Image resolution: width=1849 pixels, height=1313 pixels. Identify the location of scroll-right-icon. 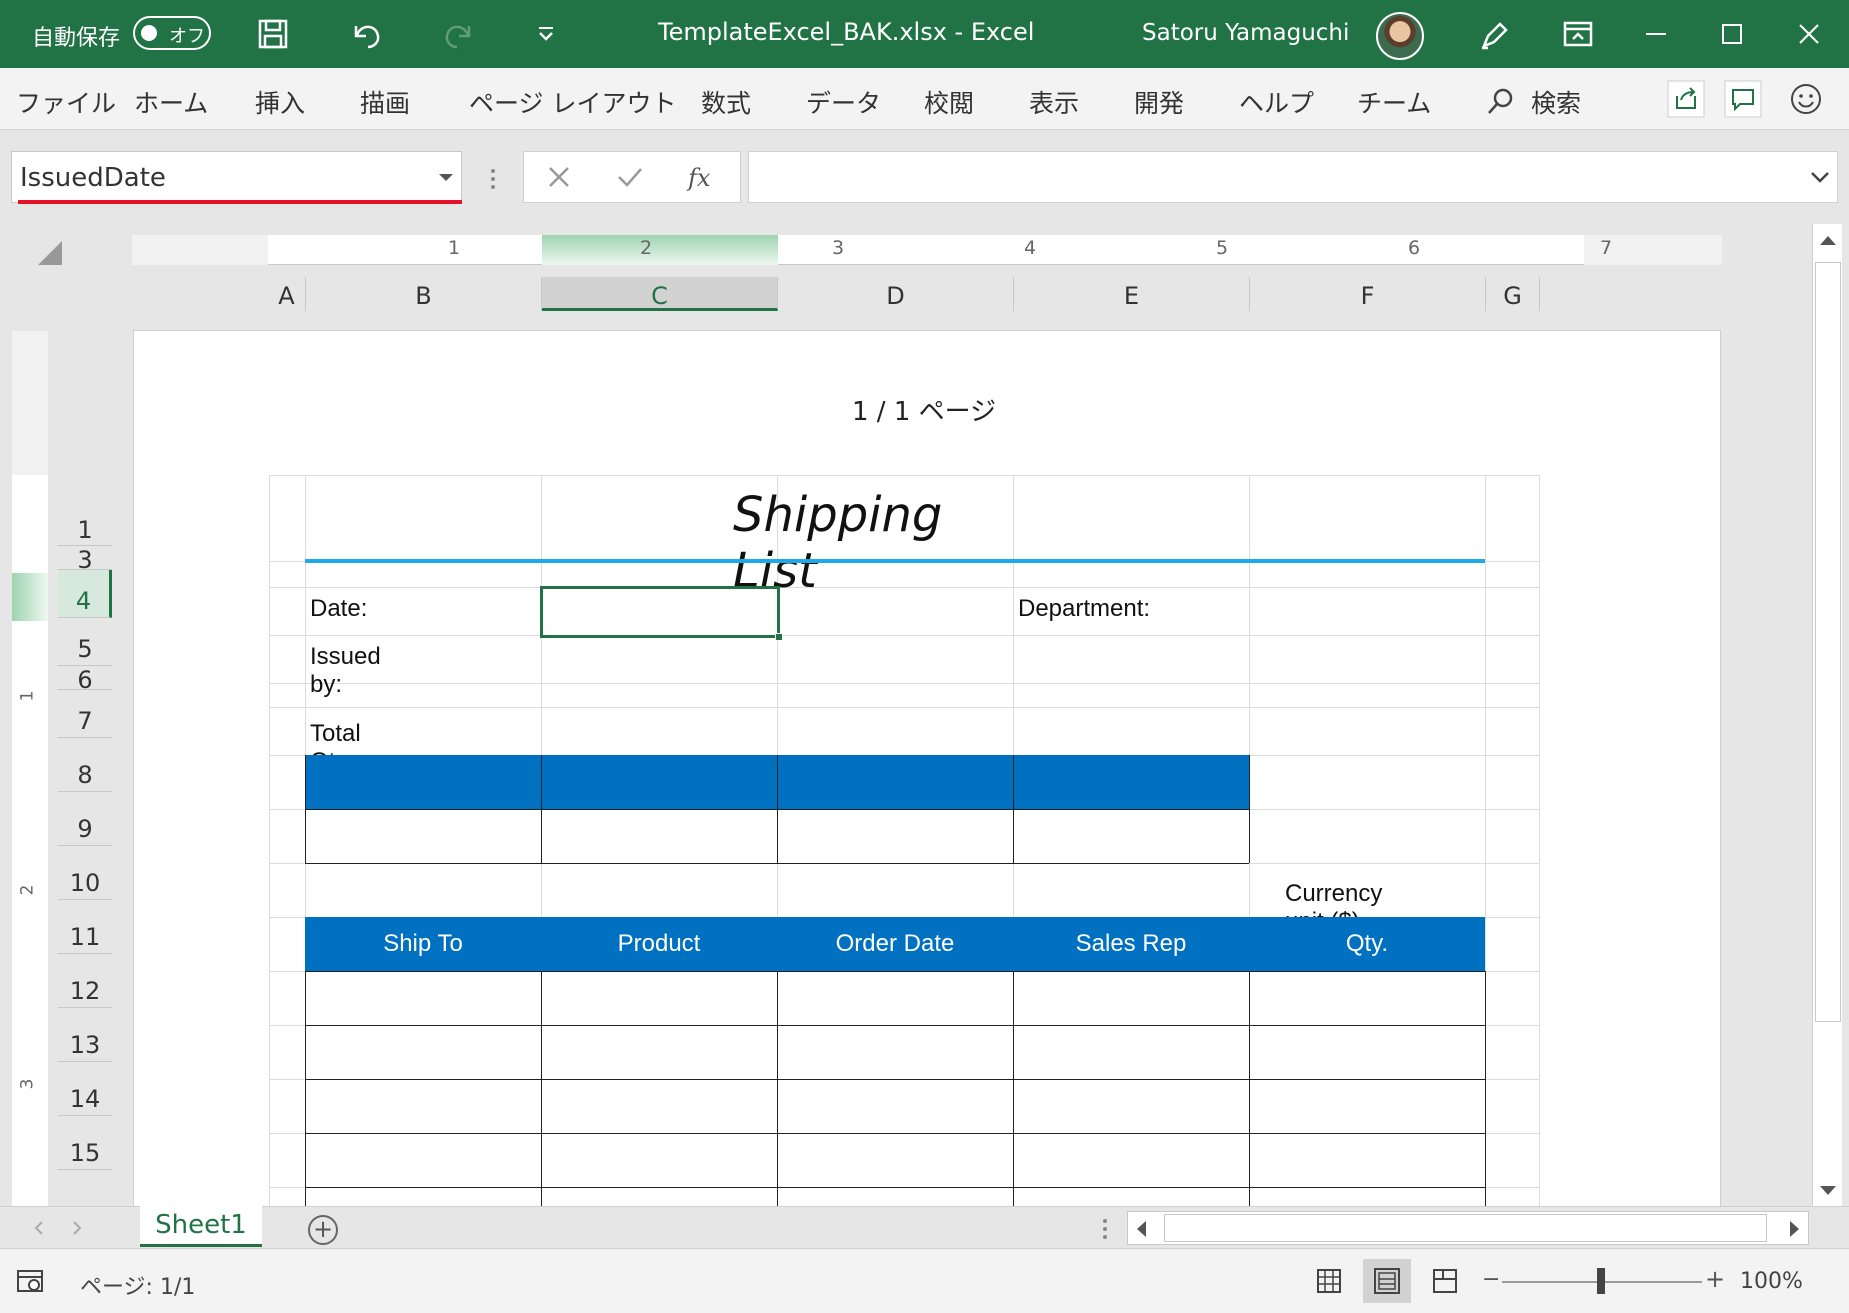
(1794, 1229).